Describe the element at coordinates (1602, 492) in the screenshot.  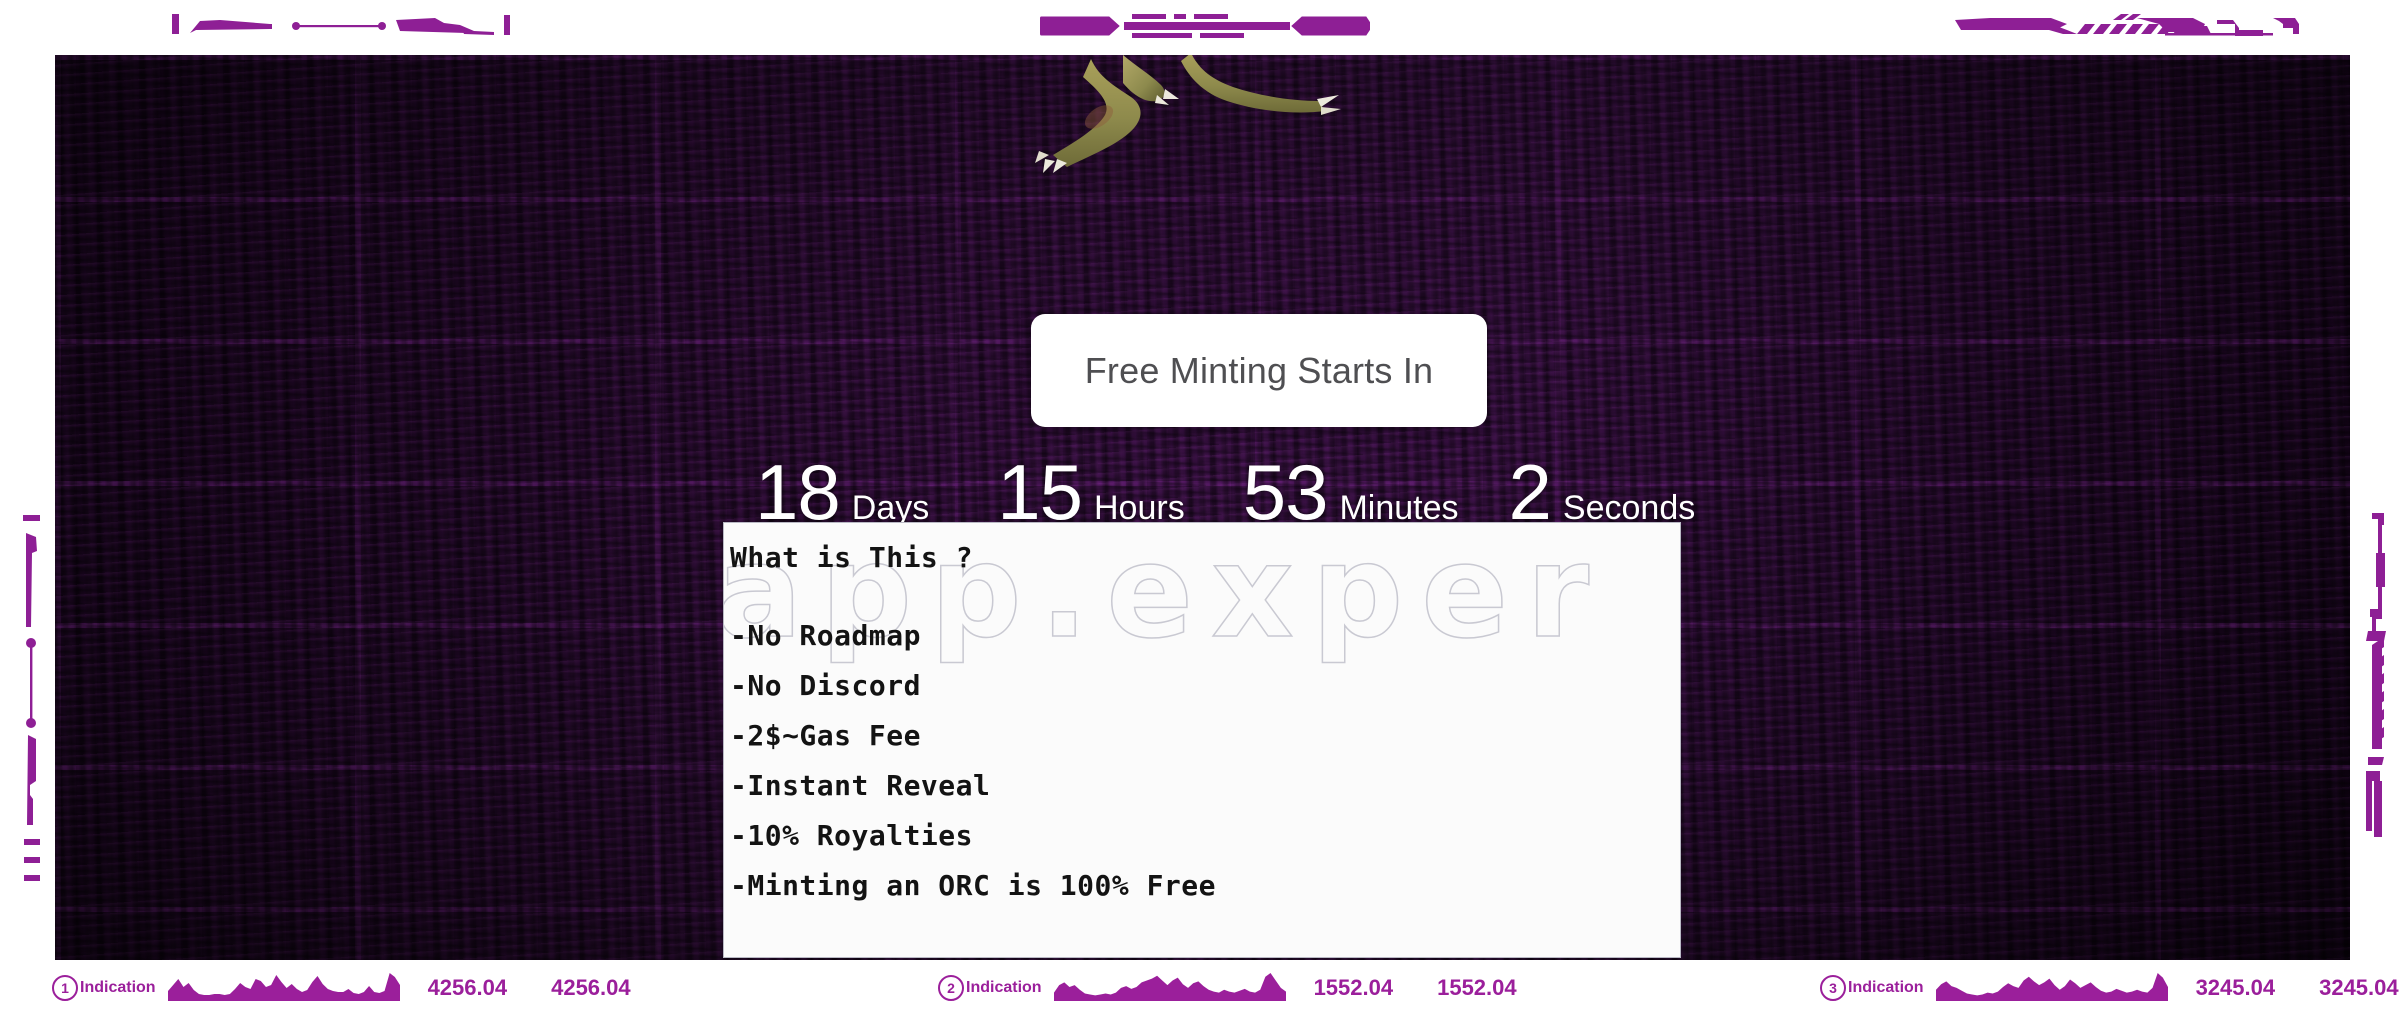
I see `countdown-unit-seconds: 2 Seconds` at that location.